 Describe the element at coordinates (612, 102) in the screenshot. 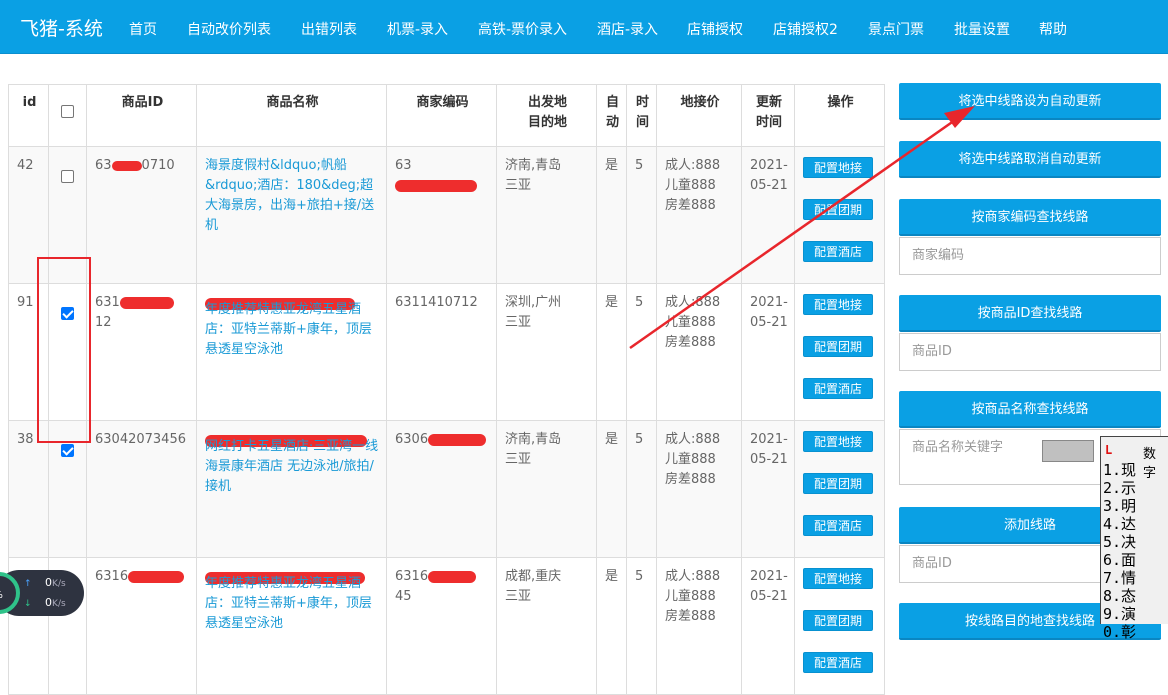

I see `auto-header-line1: 自` at that location.